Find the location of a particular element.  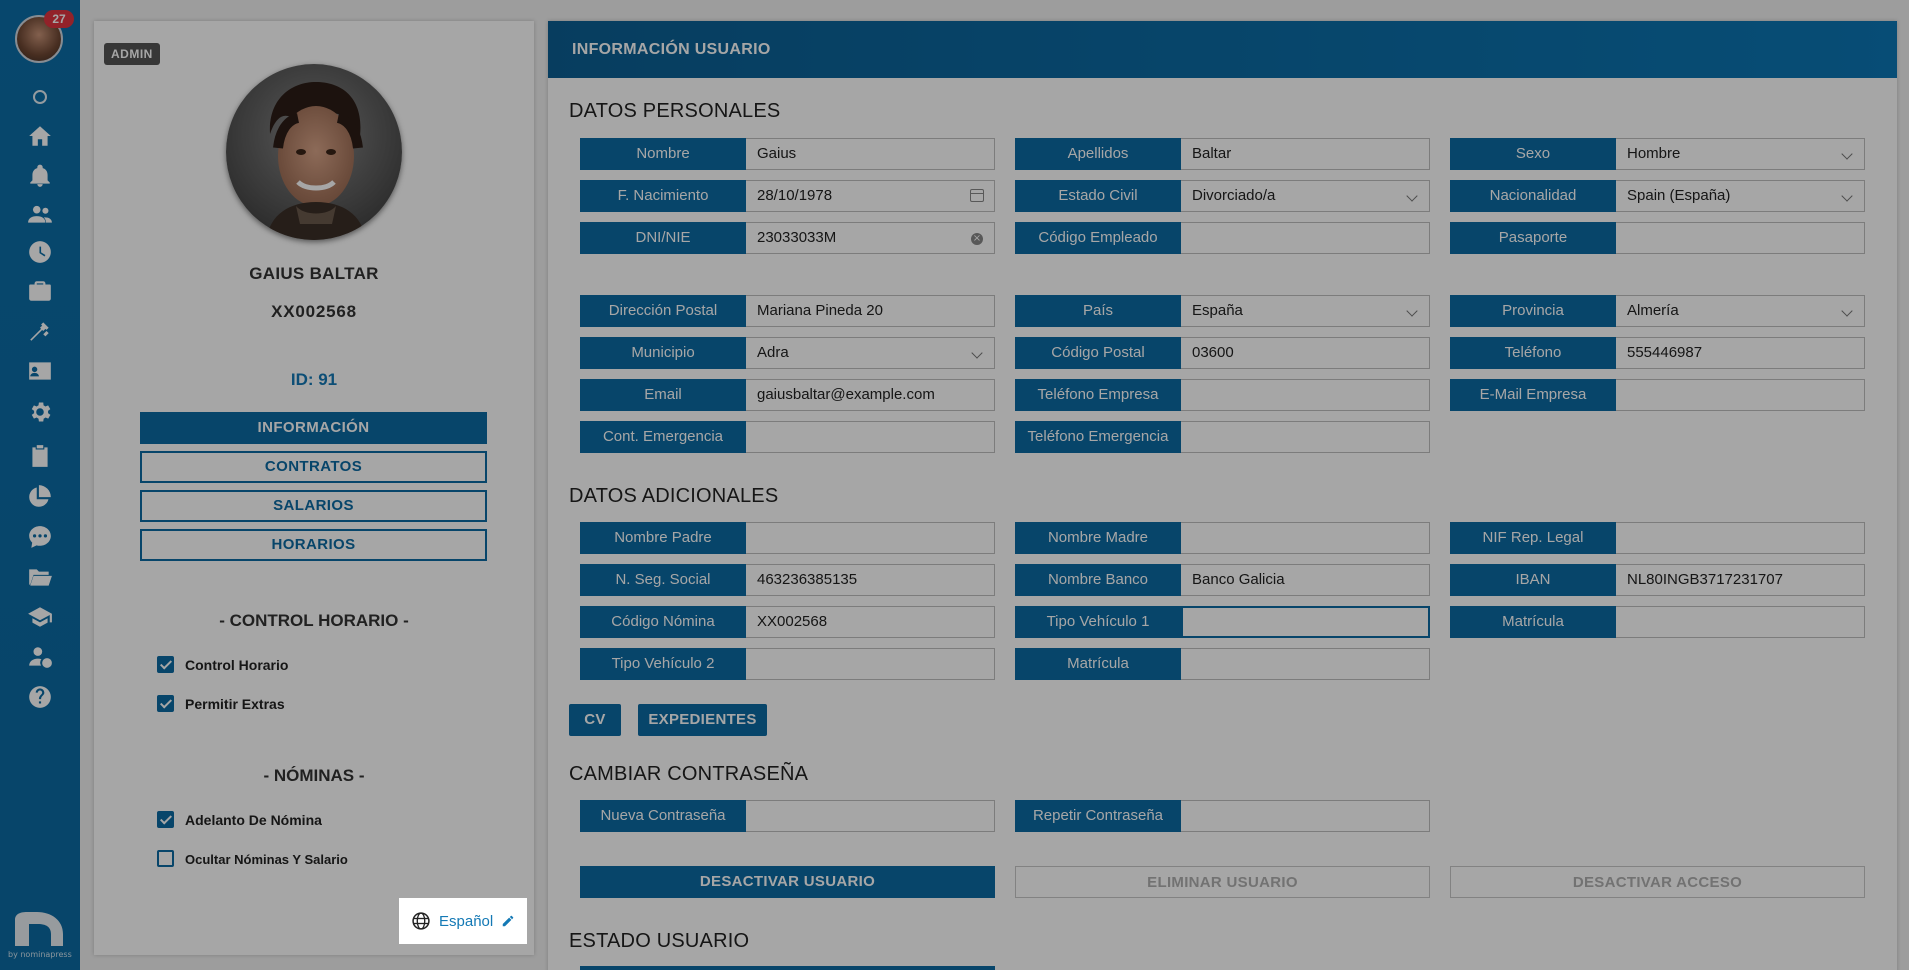

tools-icon is located at coordinates (40, 331).